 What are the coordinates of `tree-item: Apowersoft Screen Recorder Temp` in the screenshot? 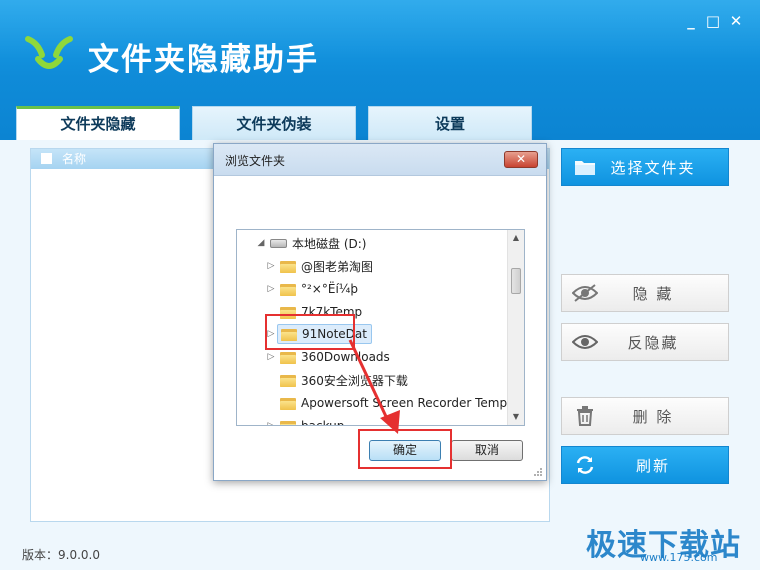 It's located at (386, 403).